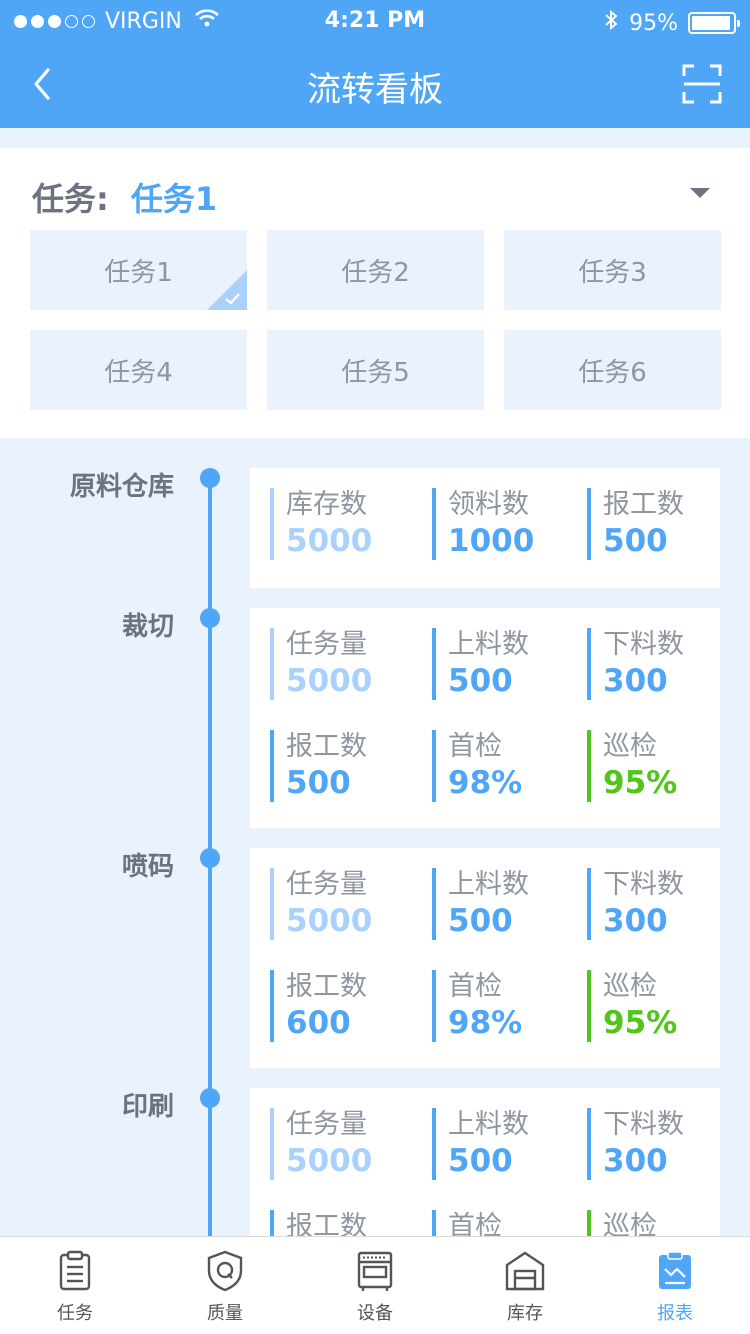  I want to click on stage-label: 印刷, so click(147, 1107).